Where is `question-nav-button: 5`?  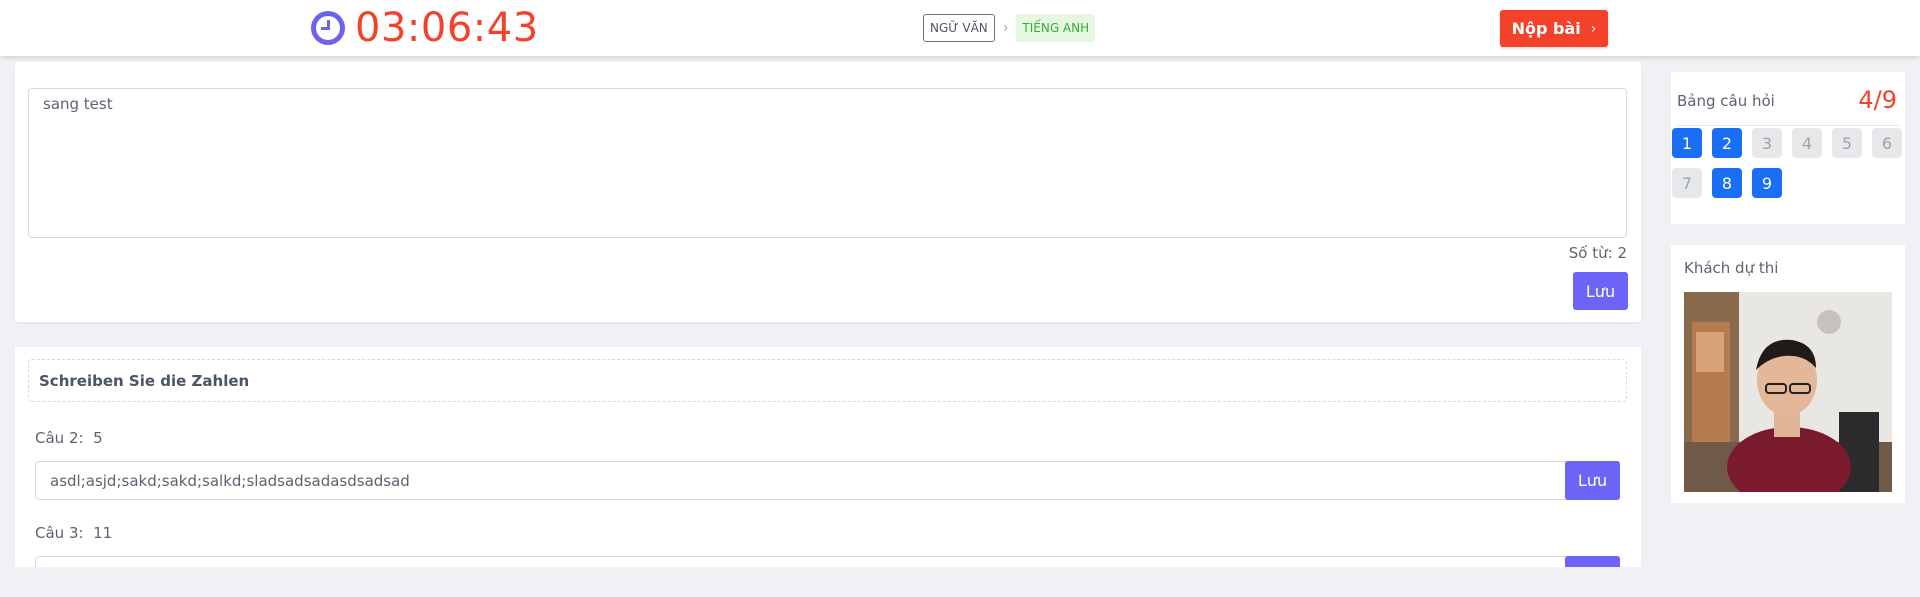 question-nav-button: 5 is located at coordinates (1847, 143).